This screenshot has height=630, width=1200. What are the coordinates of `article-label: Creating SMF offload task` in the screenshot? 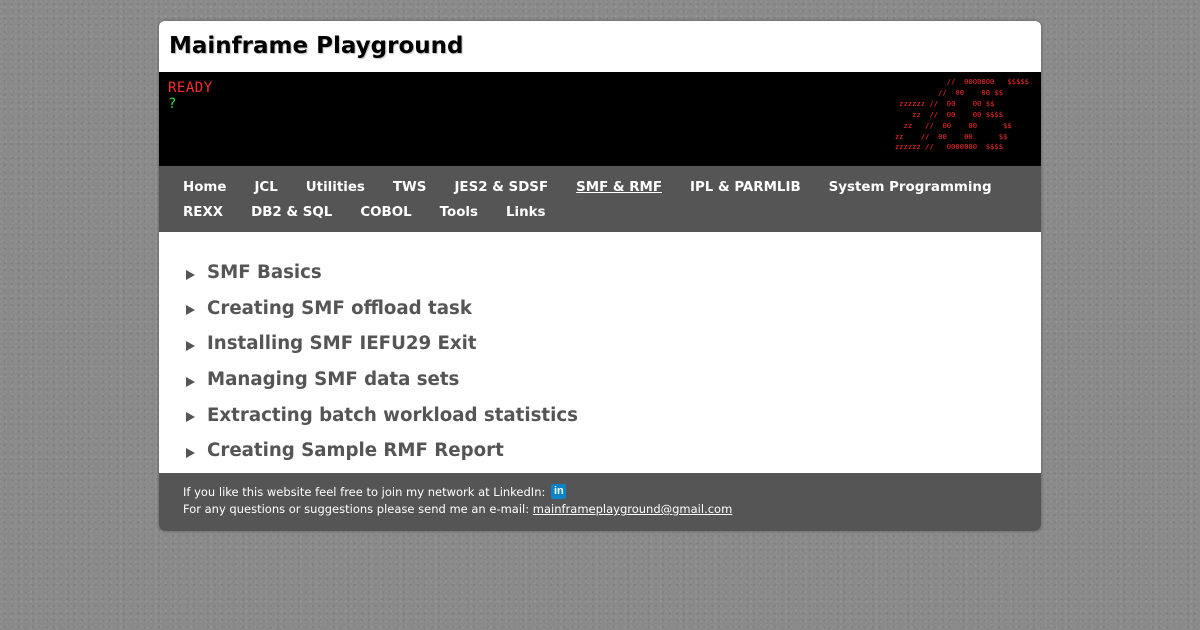 It's located at (339, 308).